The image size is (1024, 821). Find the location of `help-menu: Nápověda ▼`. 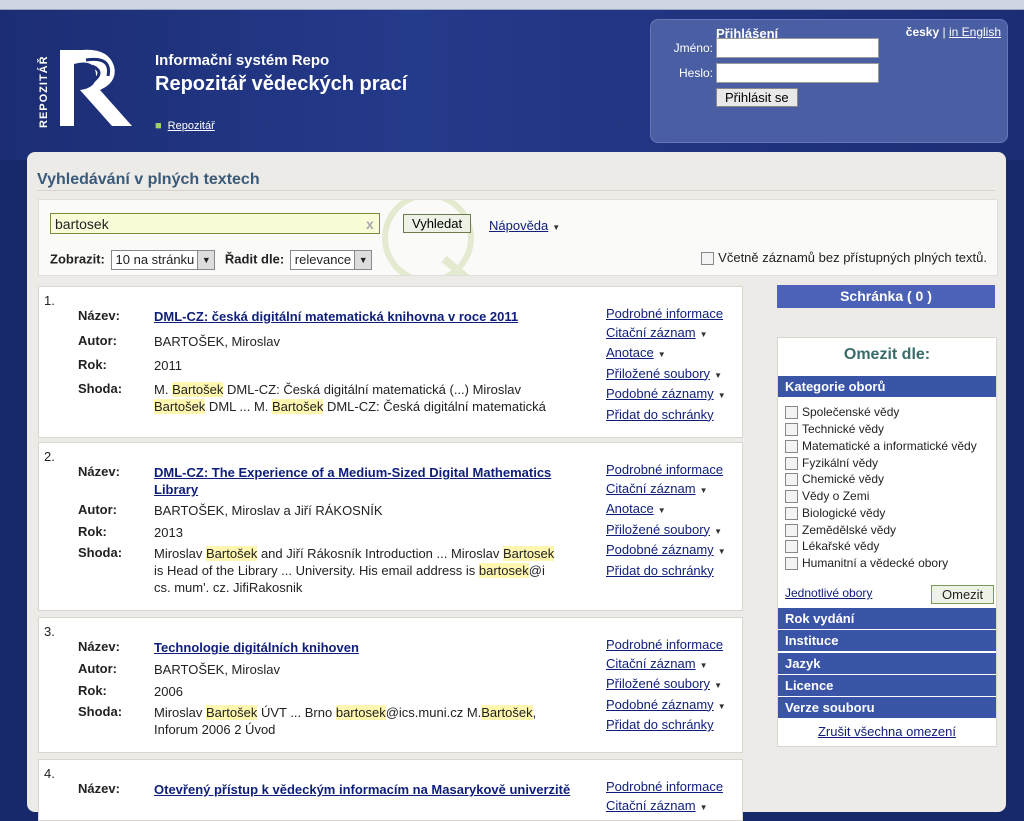

help-menu: Nápověda ▼ is located at coordinates (524, 225).